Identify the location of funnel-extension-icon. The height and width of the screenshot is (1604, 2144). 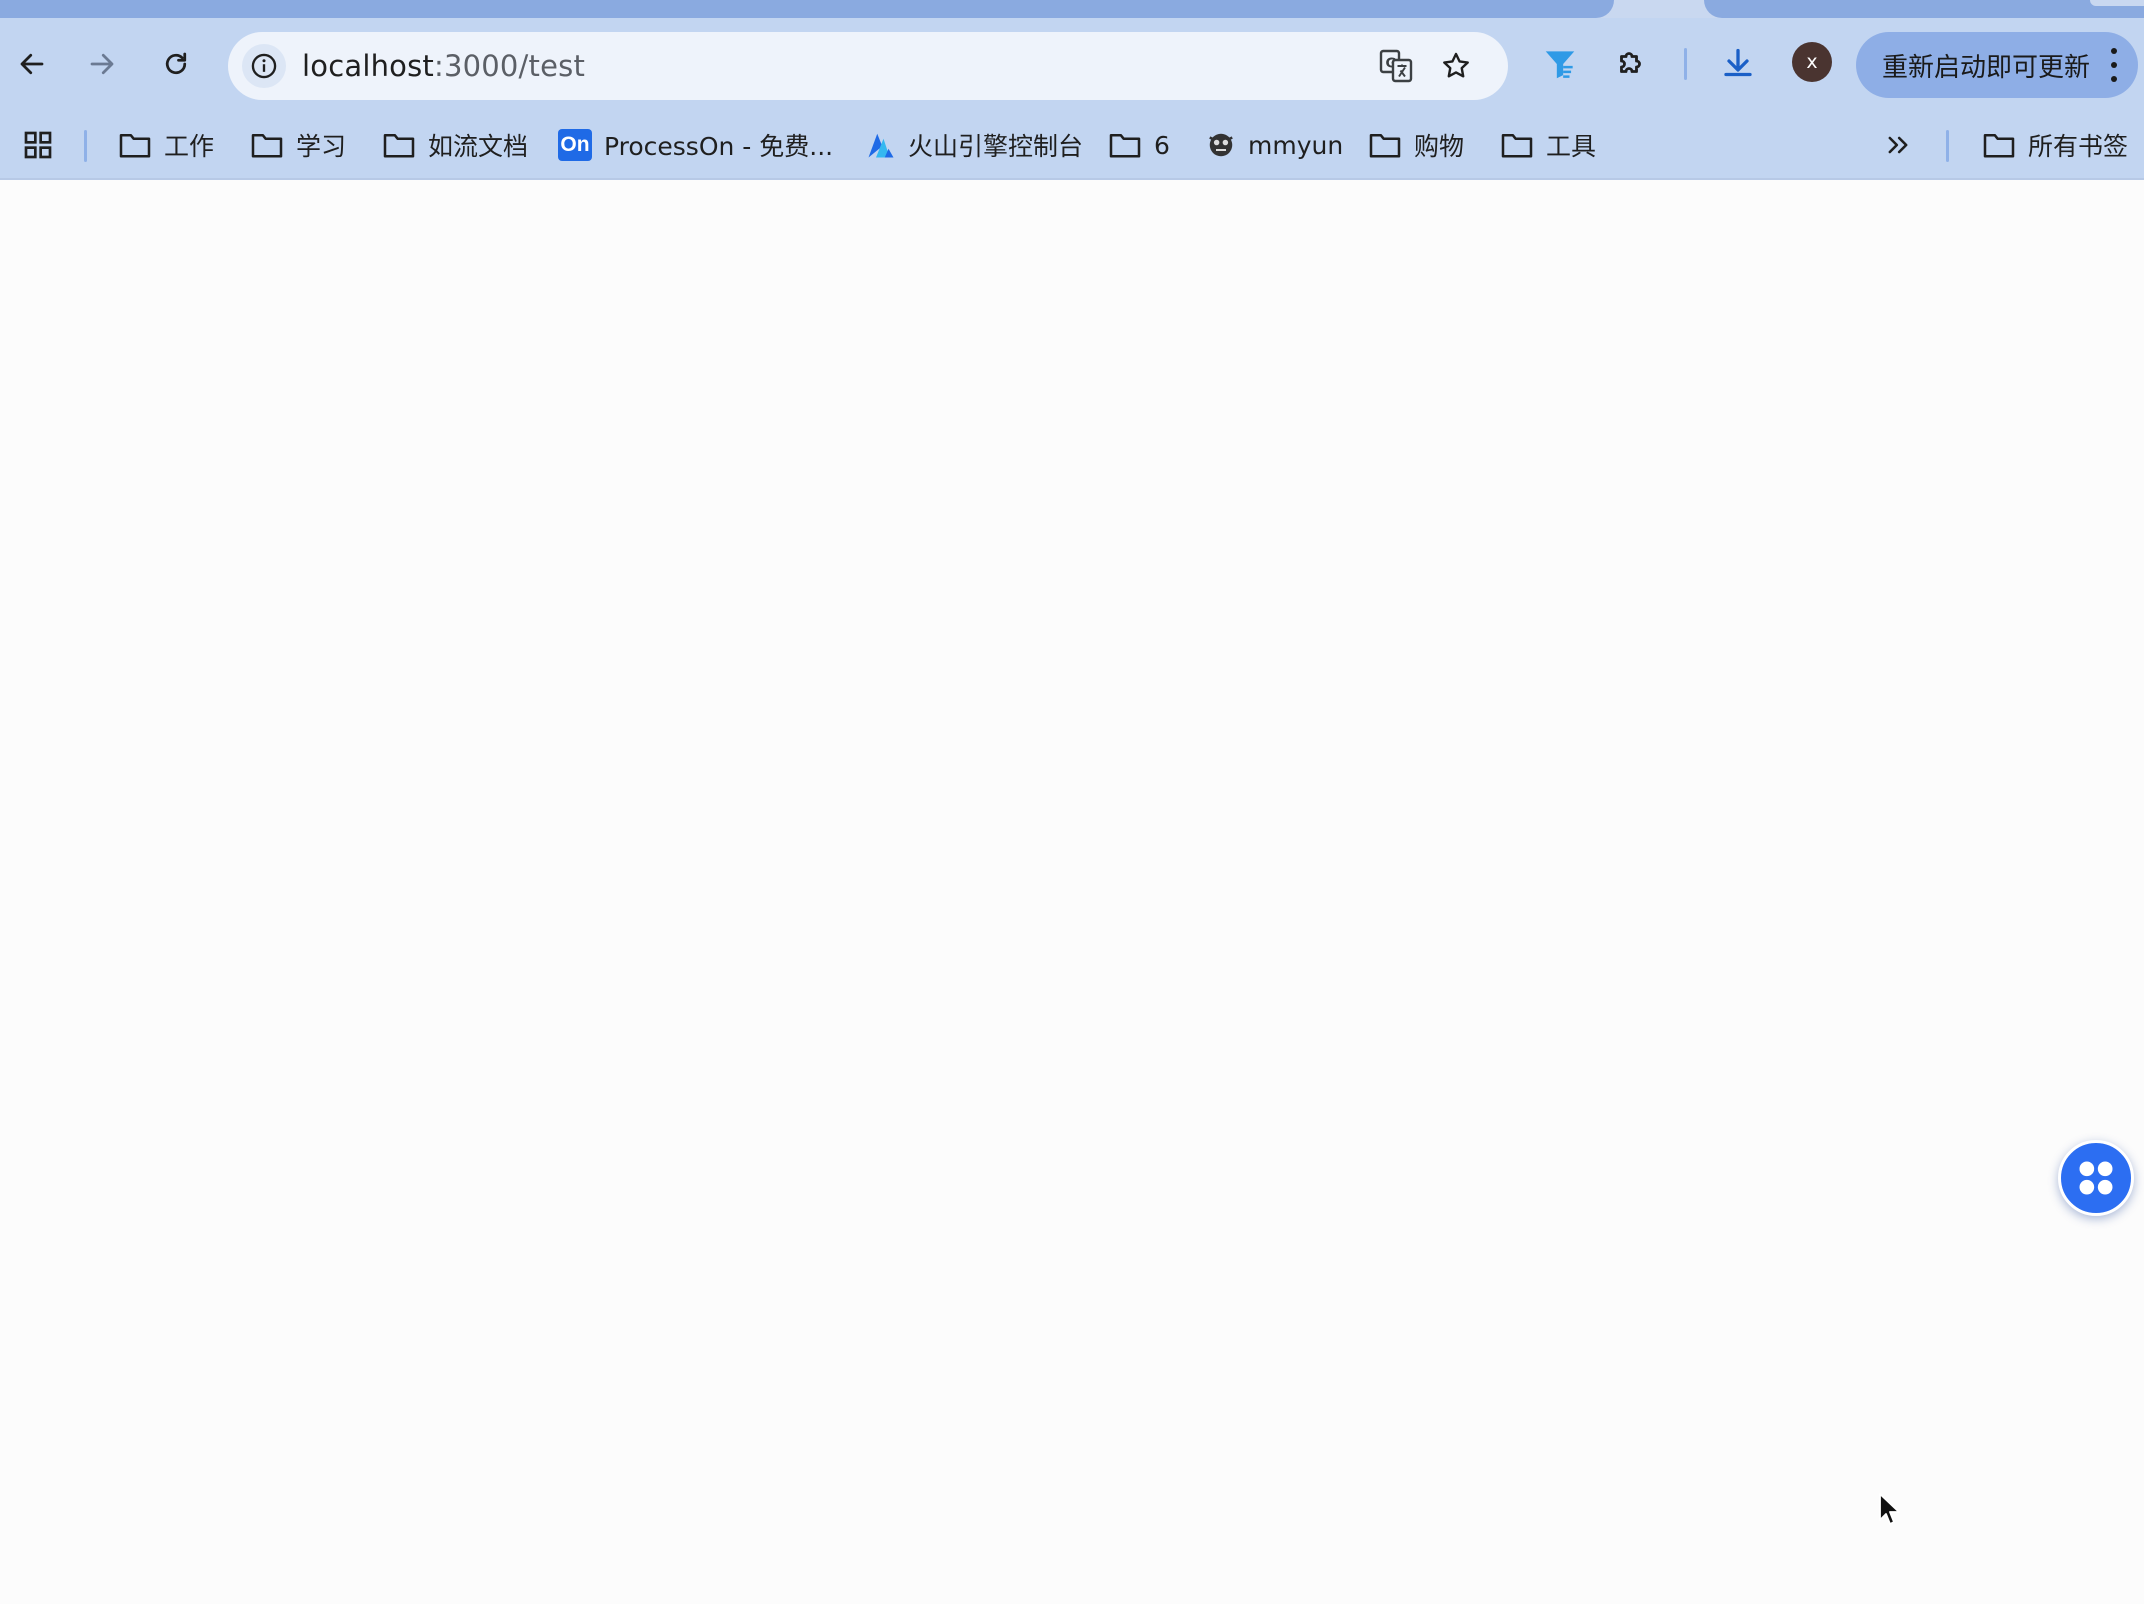
(1560, 65).